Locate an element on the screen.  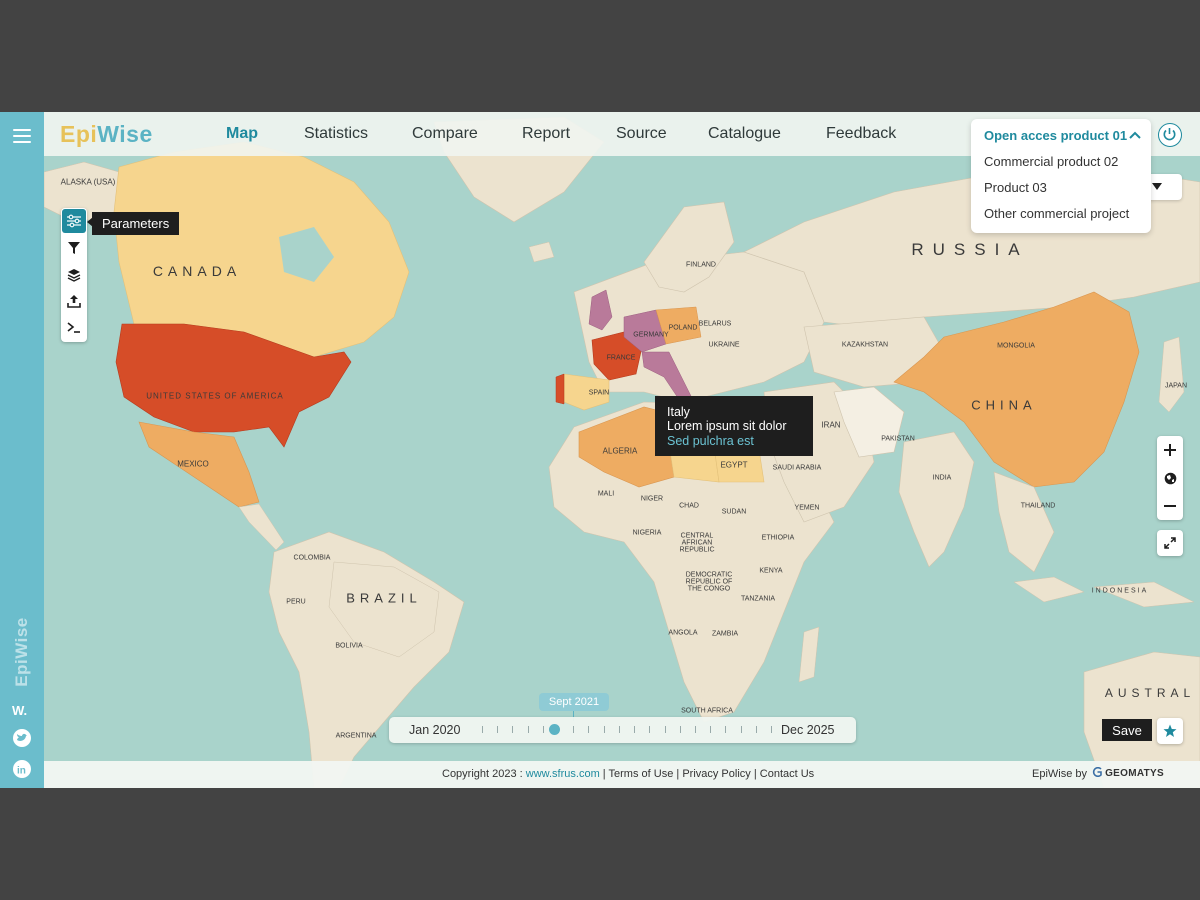
timeline-current-badge: Sept 2021 is located at coordinates (574, 702).